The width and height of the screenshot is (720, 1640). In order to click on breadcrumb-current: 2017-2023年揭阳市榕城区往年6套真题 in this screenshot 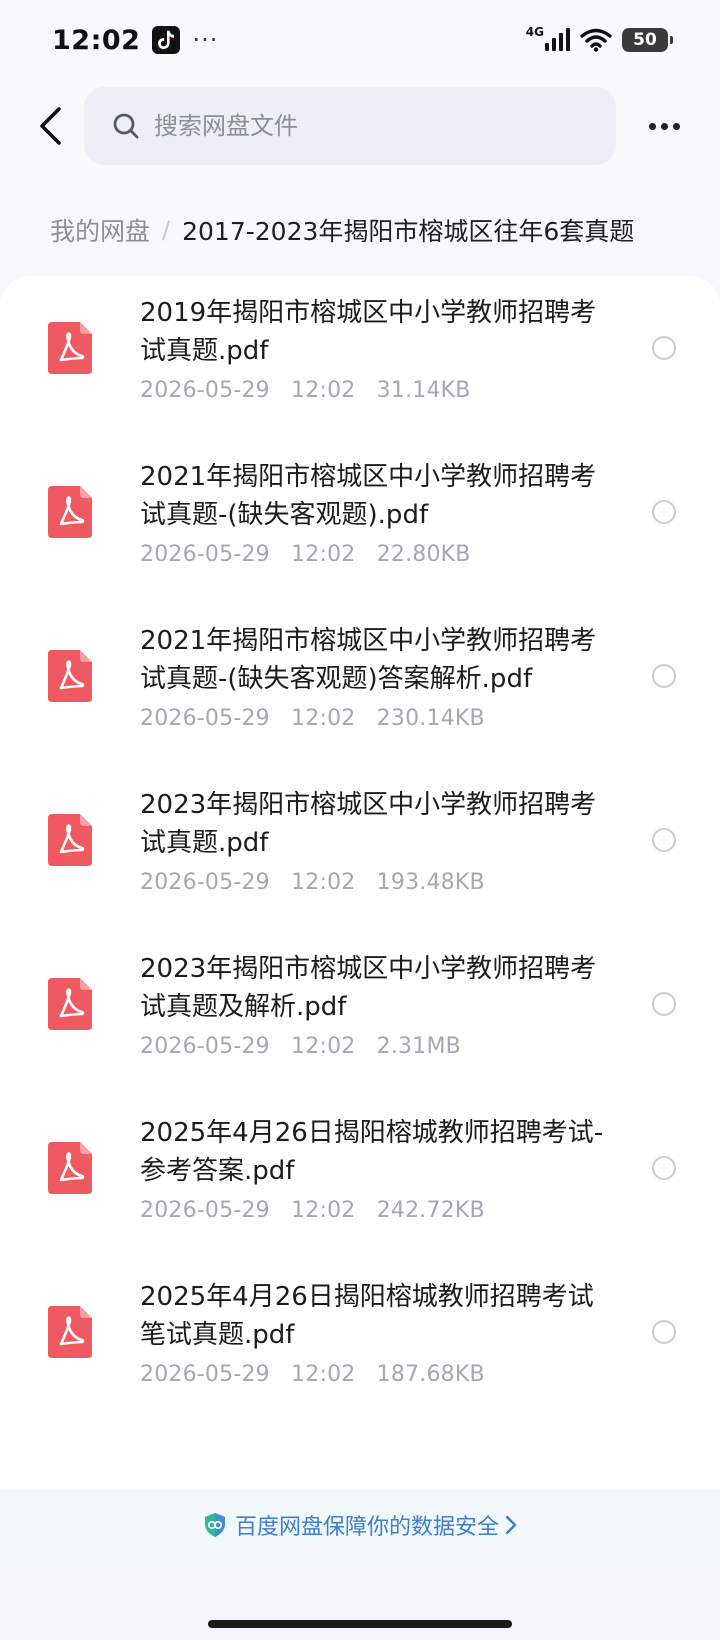, I will do `click(408, 231)`.